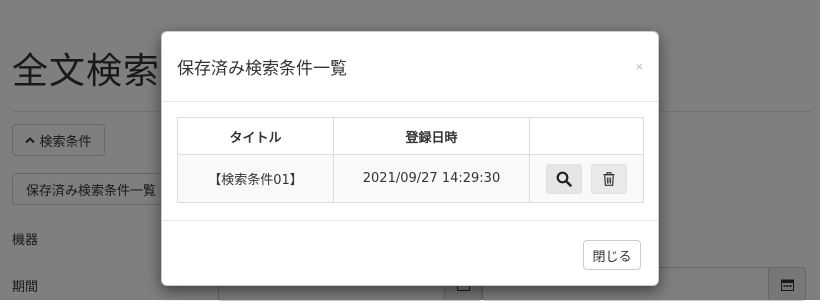  Describe the element at coordinates (431, 136) in the screenshot. I see `column-header-registered-at: 登録日時` at that location.